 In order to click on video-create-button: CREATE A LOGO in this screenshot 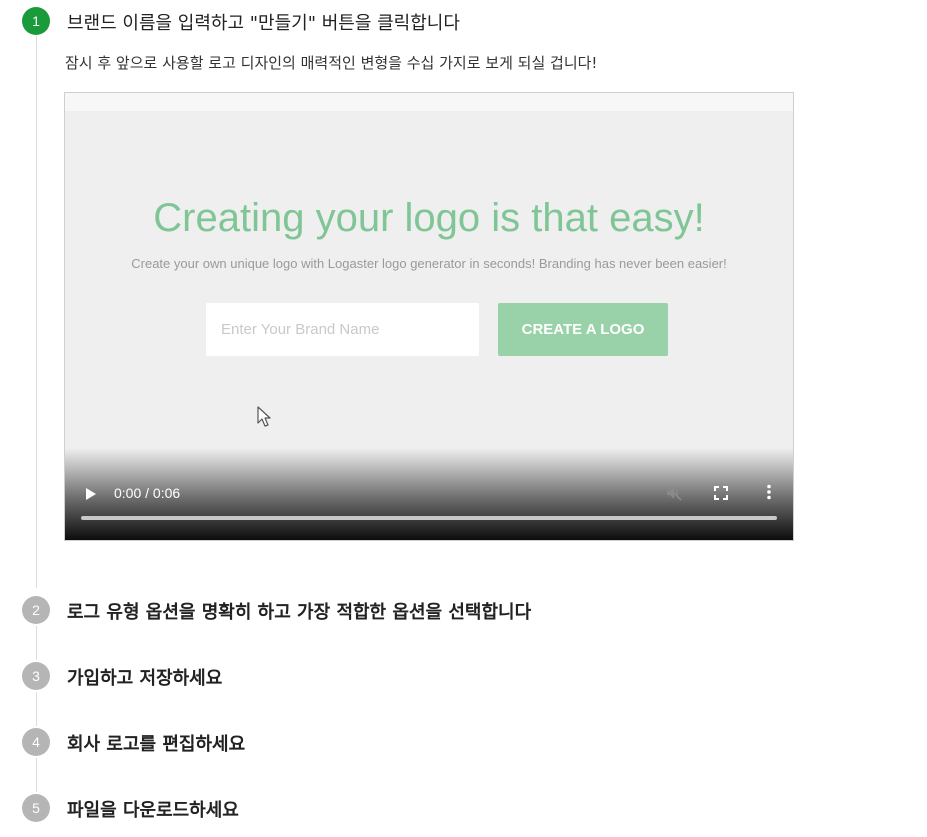, I will do `click(583, 329)`.